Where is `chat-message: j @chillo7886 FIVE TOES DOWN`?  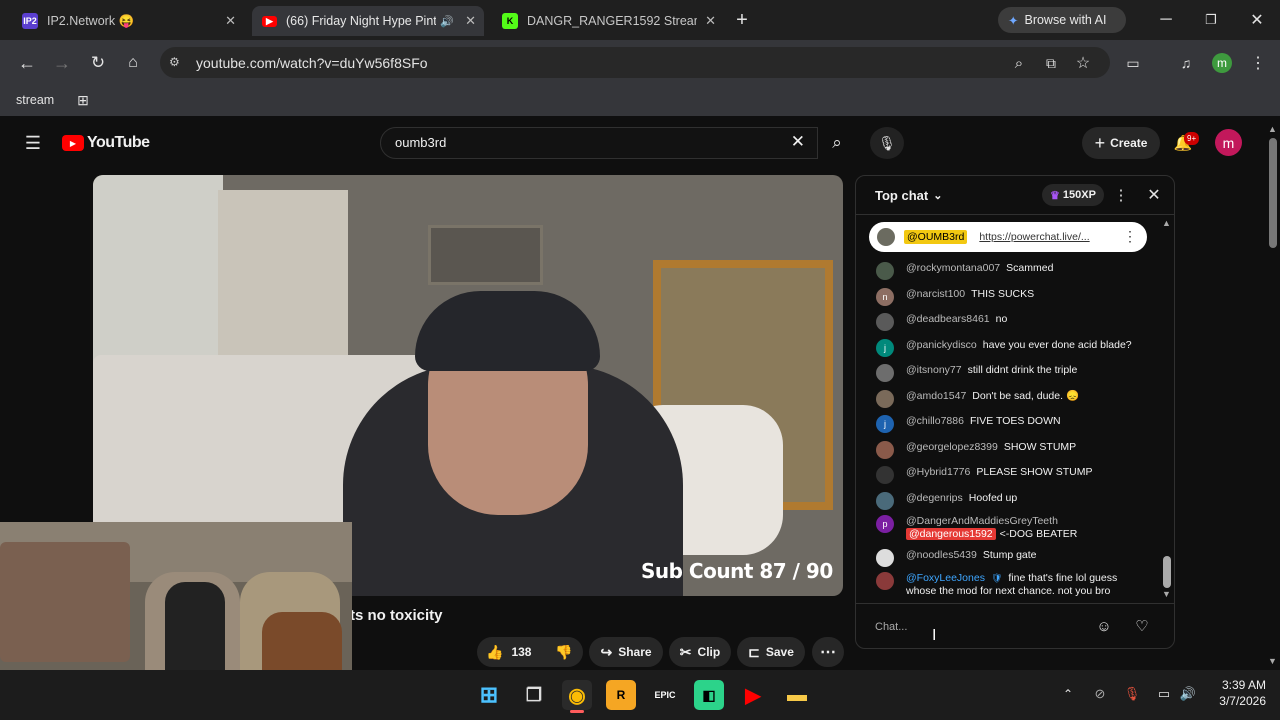 chat-message: j @chillo7886 FIVE TOES DOWN is located at coordinates (1011, 424).